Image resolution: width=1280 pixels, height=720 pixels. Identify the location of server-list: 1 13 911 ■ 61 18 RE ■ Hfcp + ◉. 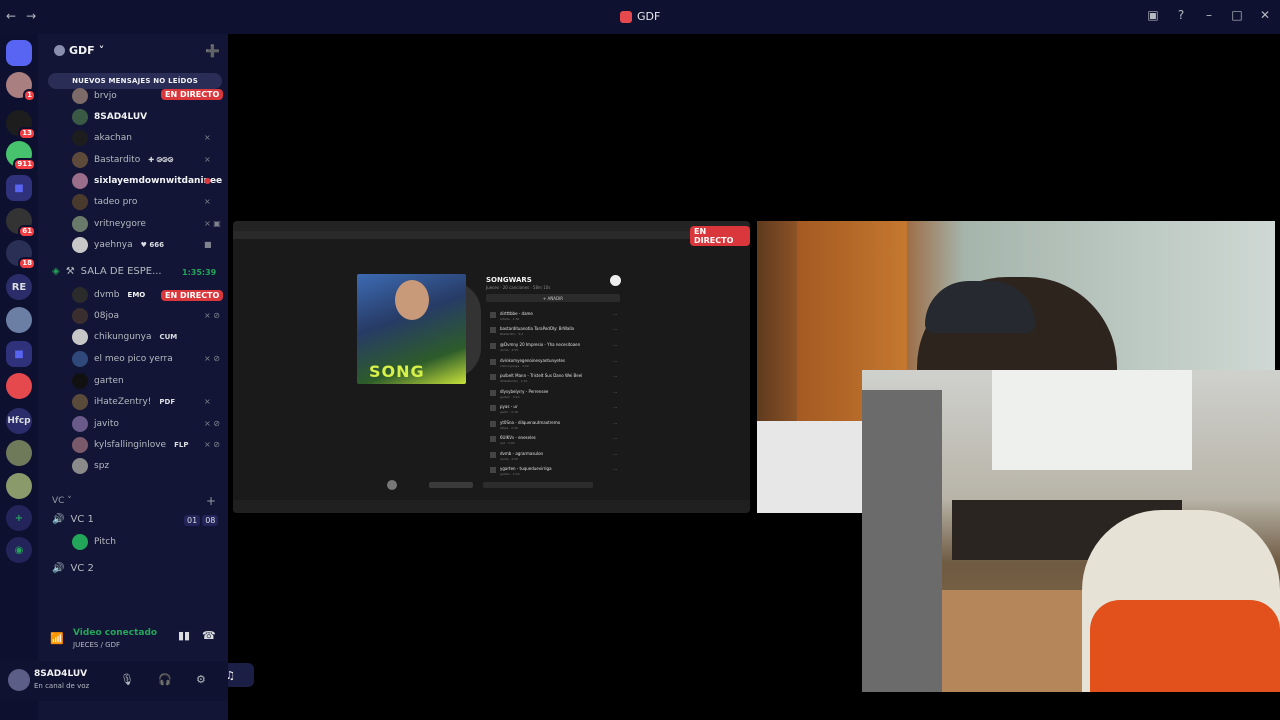
(19, 377).